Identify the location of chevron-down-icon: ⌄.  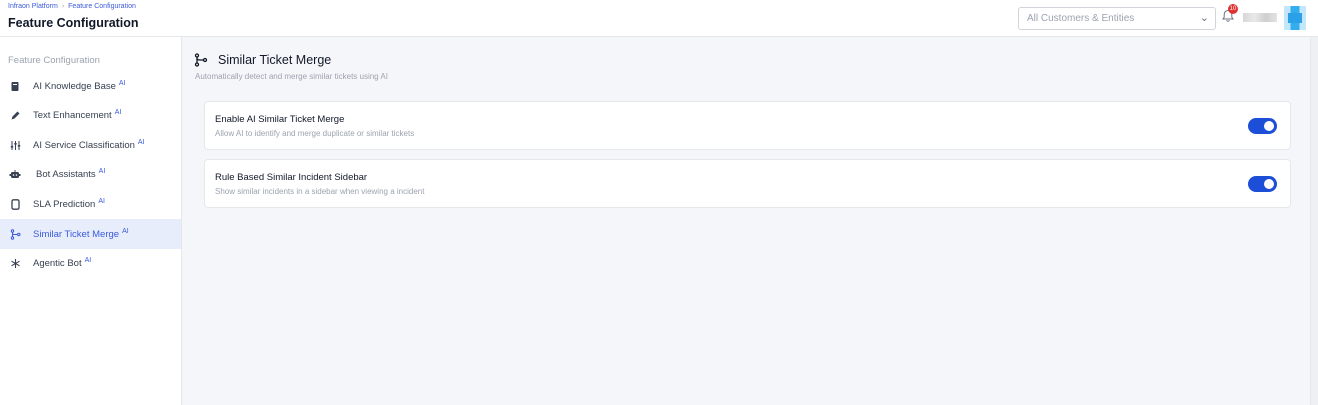
(1204, 18).